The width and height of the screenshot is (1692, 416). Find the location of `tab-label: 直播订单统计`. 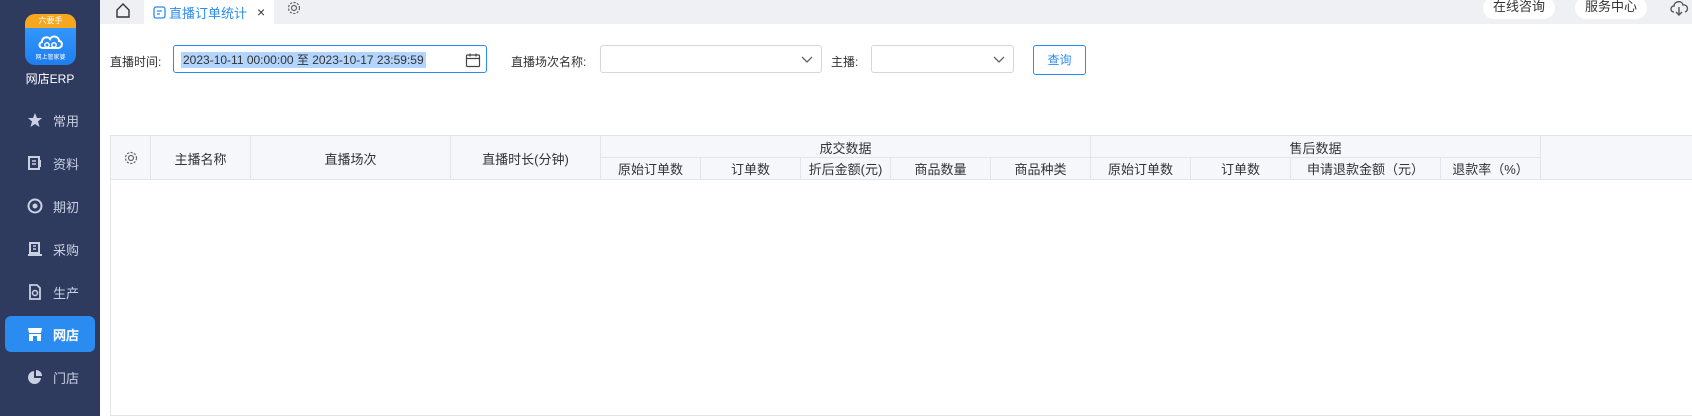

tab-label: 直播订单统计 is located at coordinates (208, 13).